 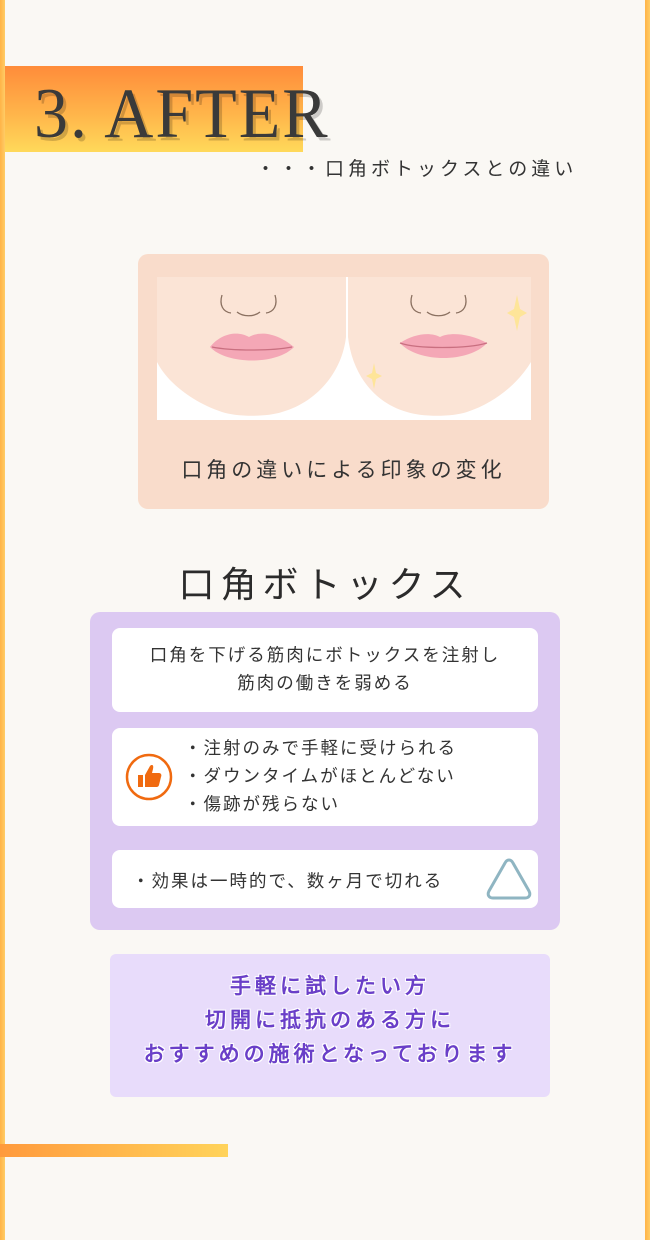 I want to click on comparison-image-card: 口角の違いによる印象の変化, so click(x=343, y=381).